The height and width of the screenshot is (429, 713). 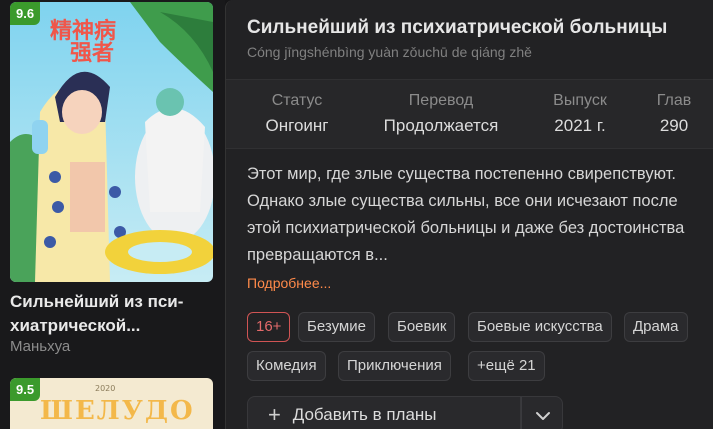 What do you see at coordinates (25, 389) in the screenshot?
I see `rating-badge: 9.5` at bounding box center [25, 389].